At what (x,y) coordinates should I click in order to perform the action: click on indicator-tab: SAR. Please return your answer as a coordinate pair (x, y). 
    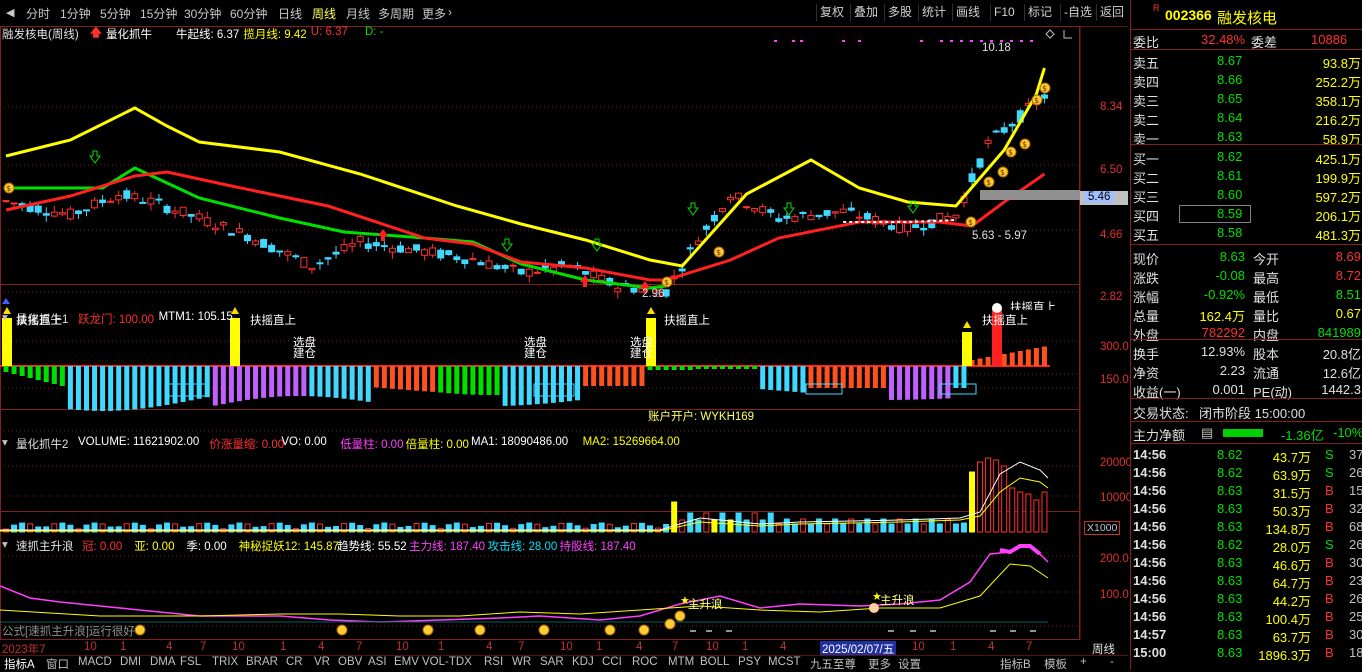
    Looking at the image, I should click on (552, 662).